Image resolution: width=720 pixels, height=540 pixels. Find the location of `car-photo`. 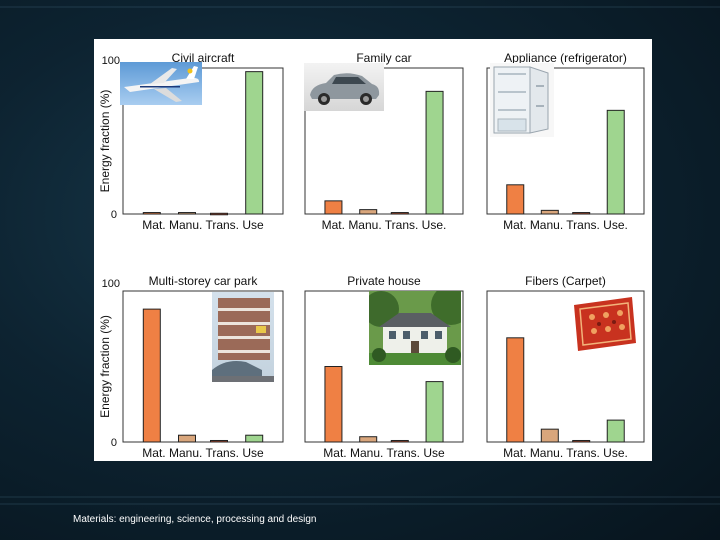

car-photo is located at coordinates (344, 87).